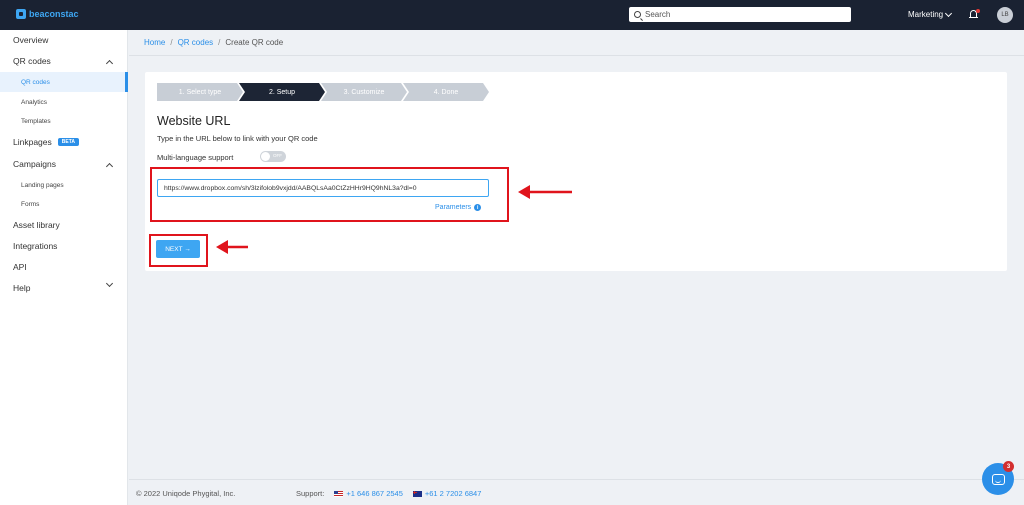  What do you see at coordinates (196, 42) in the screenshot?
I see `breadcrumb-qr-codes: QR codes` at bounding box center [196, 42].